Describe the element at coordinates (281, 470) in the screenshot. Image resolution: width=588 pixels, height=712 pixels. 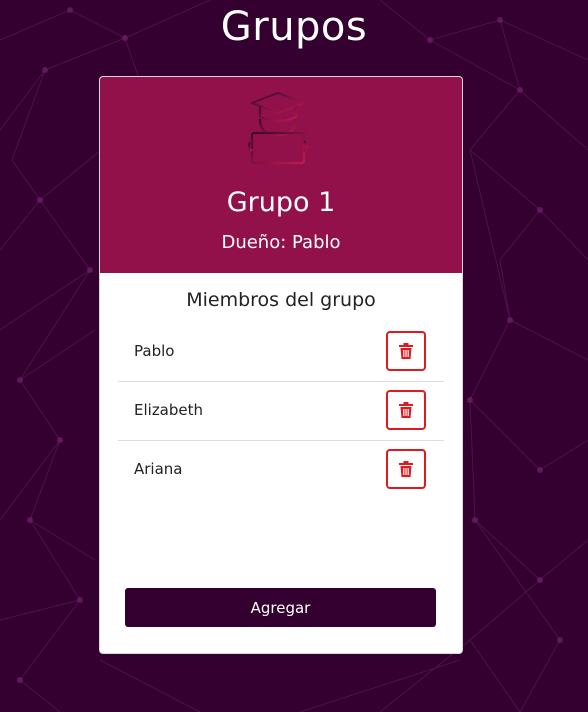
I see `list-item: Ariana` at that location.